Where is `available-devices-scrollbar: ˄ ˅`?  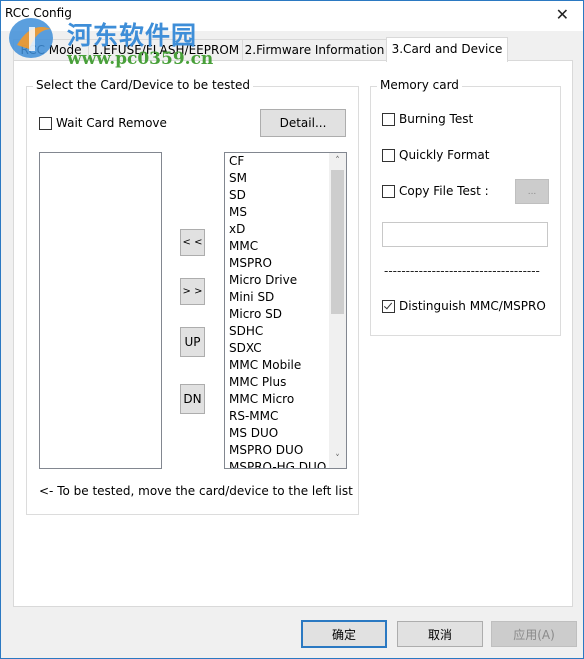
available-devices-scrollbar: ˄ ˅ is located at coordinates (337, 310).